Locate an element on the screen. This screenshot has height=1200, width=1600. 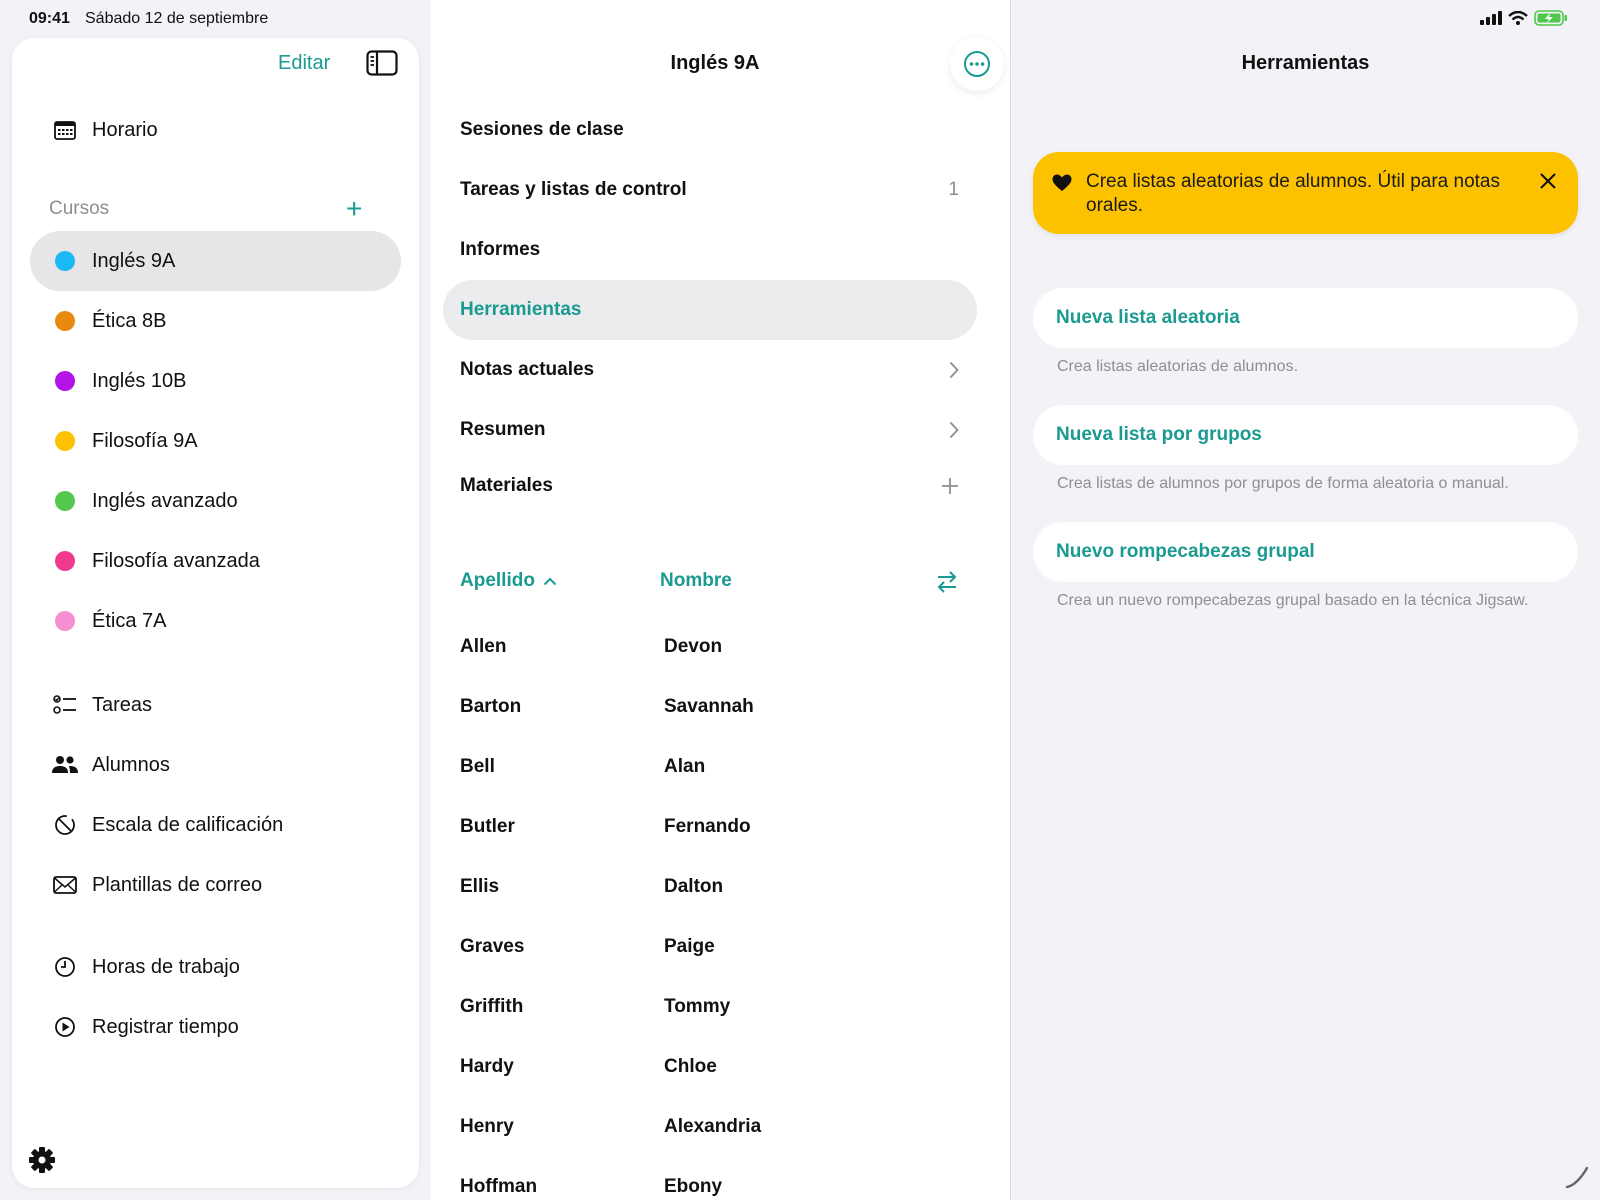
tool-description: Crea listas aleatorias de alumnos. is located at coordinates (1178, 366).